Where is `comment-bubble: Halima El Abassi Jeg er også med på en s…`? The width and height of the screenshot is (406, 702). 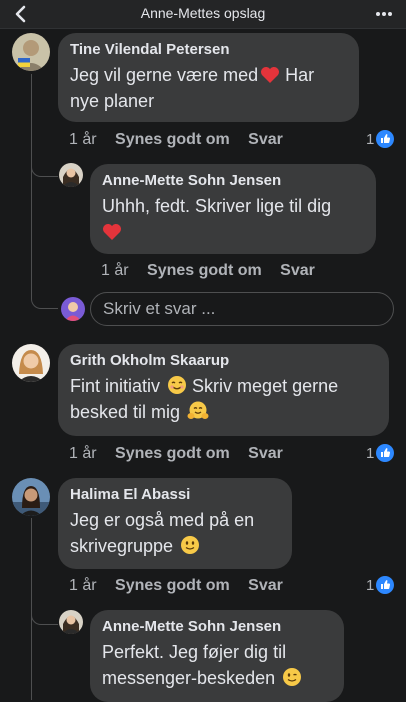 comment-bubble: Halima El Abassi Jeg er også med på en s… is located at coordinates (175, 523).